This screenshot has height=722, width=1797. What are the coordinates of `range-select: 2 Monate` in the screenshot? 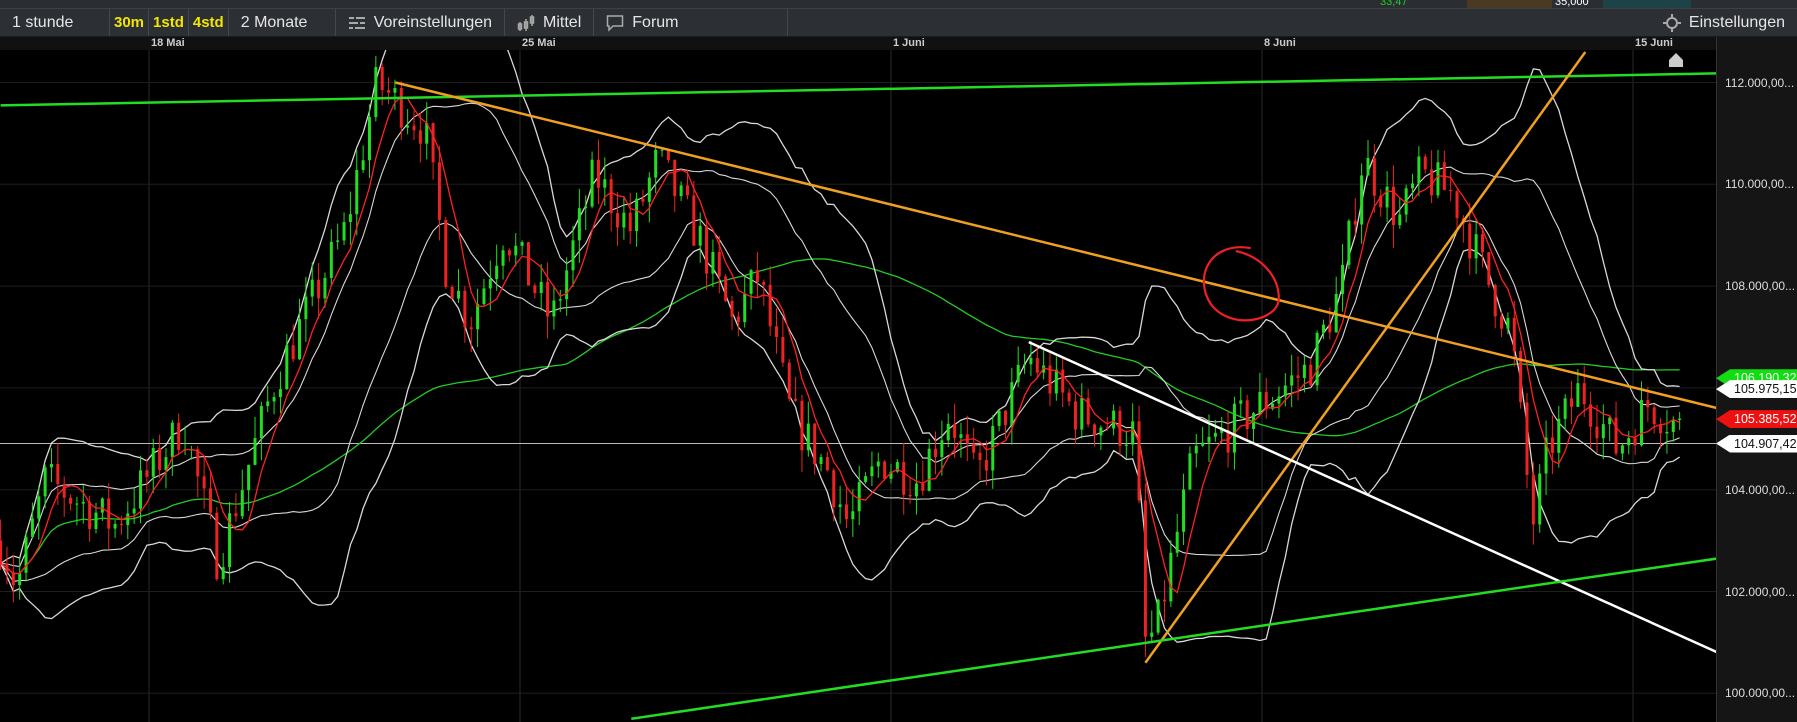 It's located at (282, 22).